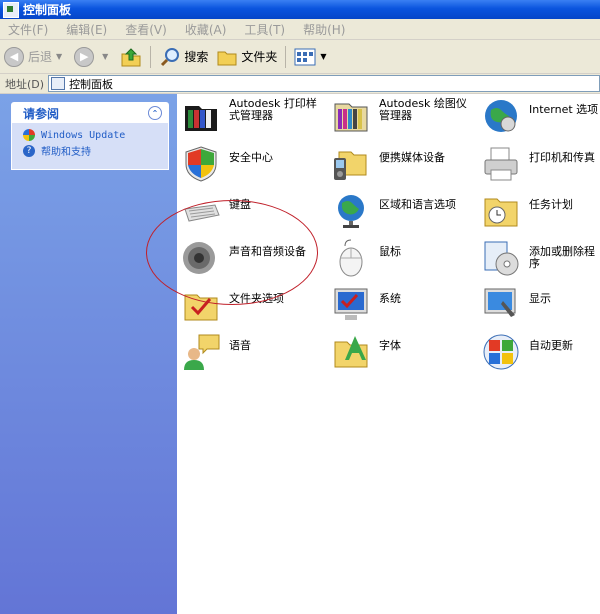 The width and height of the screenshot is (600, 614). Describe the element at coordinates (501, 116) in the screenshot. I see `internet-options-icon` at that location.